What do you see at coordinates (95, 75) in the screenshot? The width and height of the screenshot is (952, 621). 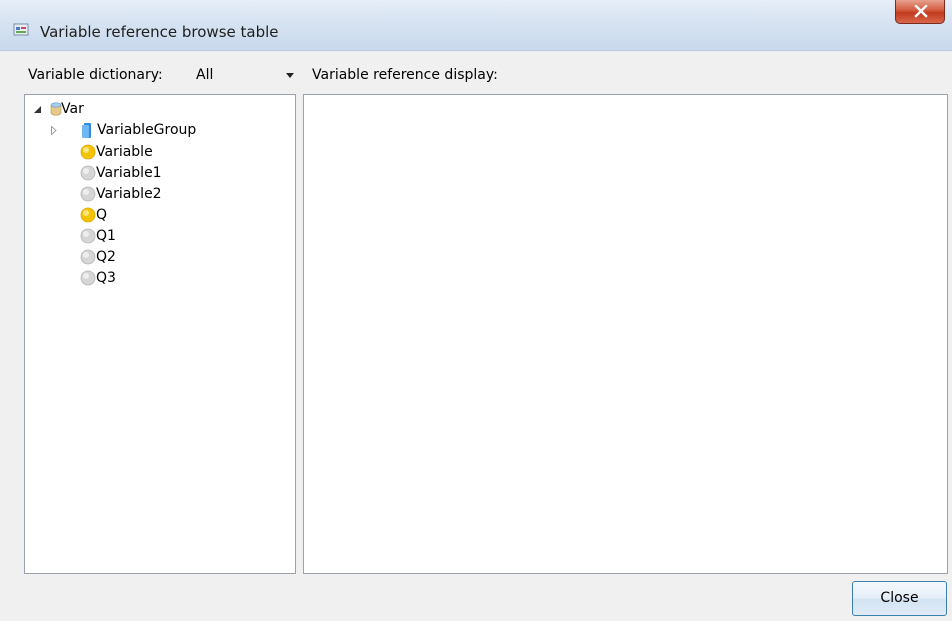 I see `dictionary-label: Variable dictionary:` at bounding box center [95, 75].